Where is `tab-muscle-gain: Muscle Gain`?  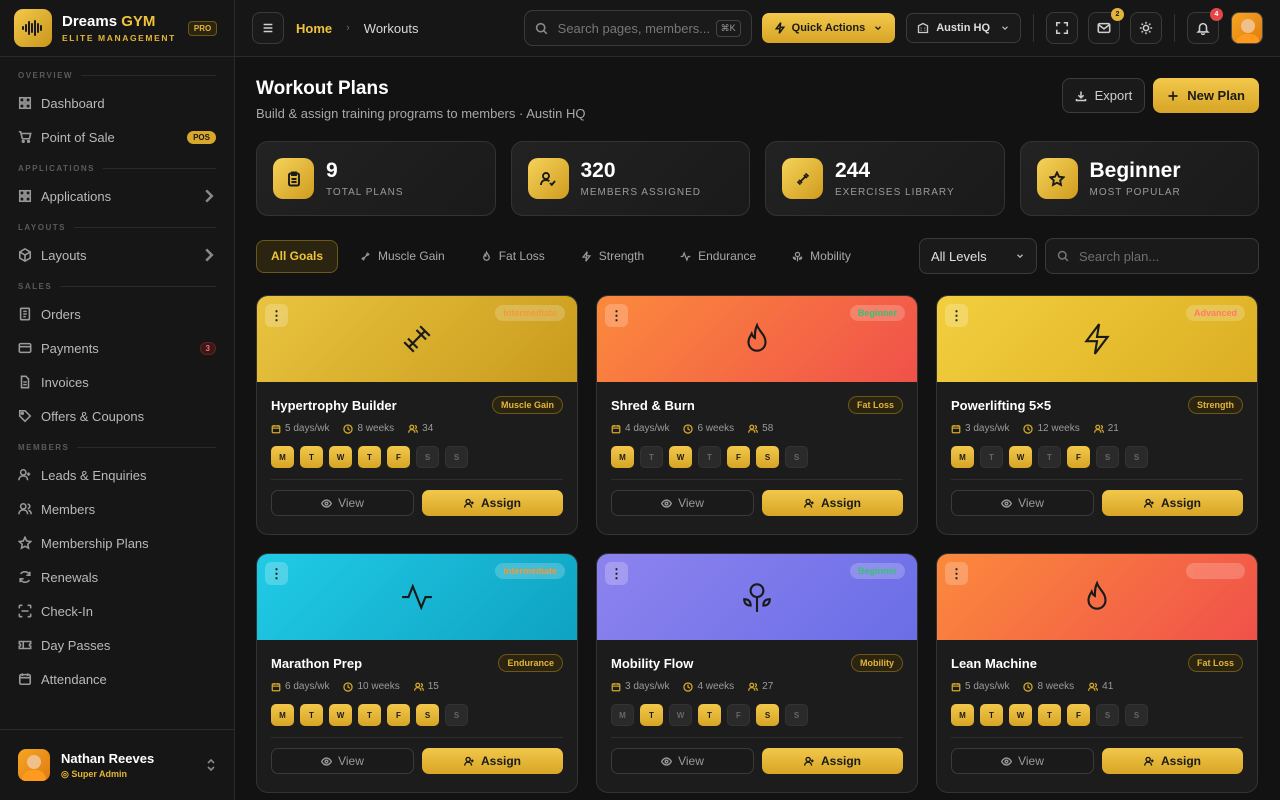 tab-muscle-gain: Muscle Gain is located at coordinates (402, 256).